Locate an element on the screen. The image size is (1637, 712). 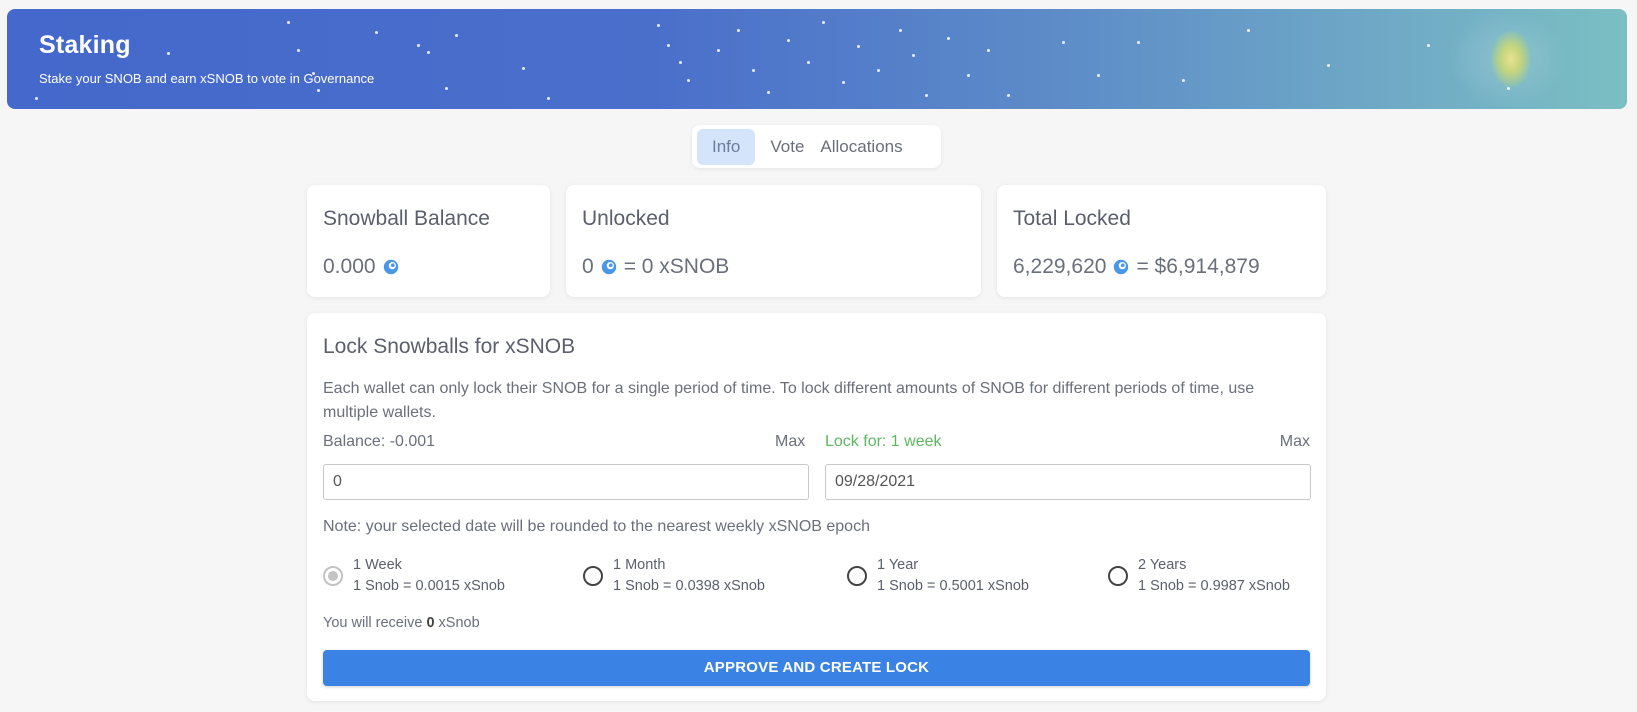
snowball-balance-amount: 0.000 is located at coordinates (349, 266).